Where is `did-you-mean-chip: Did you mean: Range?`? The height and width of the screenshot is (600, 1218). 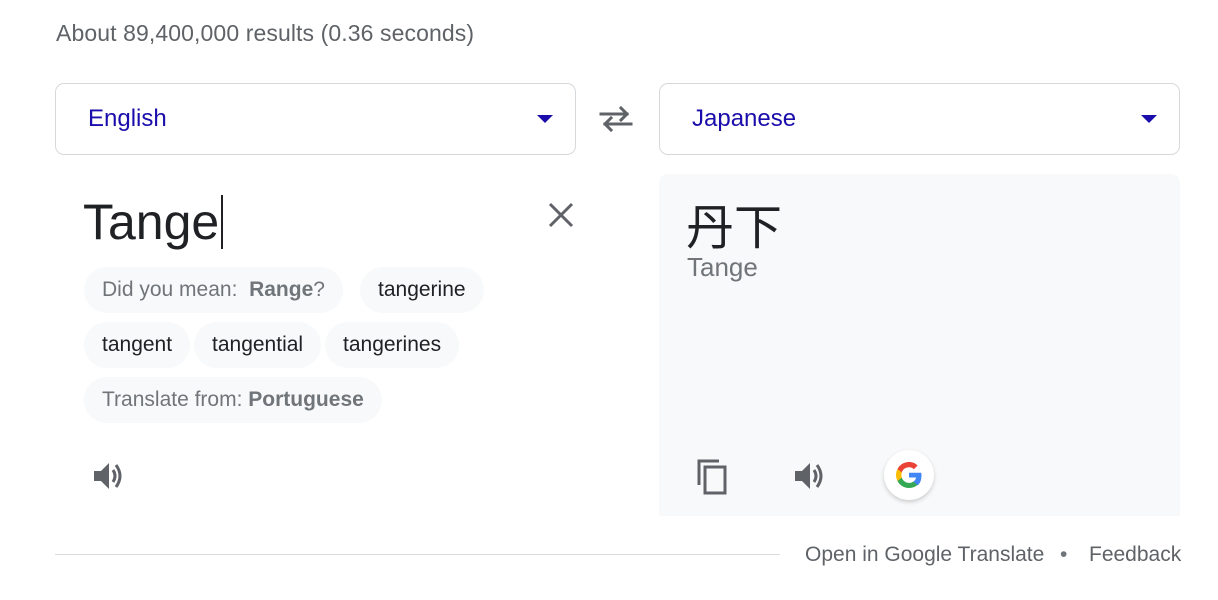 did-you-mean-chip: Did you mean: Range? is located at coordinates (213, 290).